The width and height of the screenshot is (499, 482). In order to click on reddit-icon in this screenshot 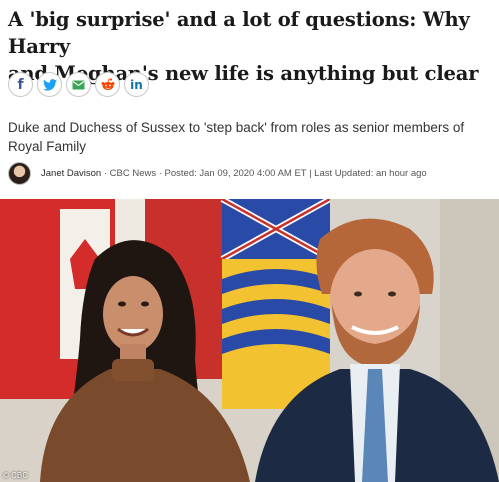, I will do `click(107, 84)`.